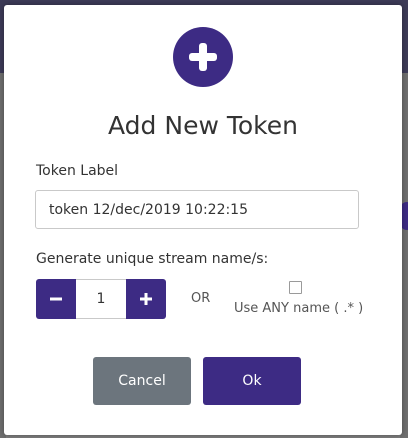  I want to click on stream-count-stepper: 1, so click(101, 299).